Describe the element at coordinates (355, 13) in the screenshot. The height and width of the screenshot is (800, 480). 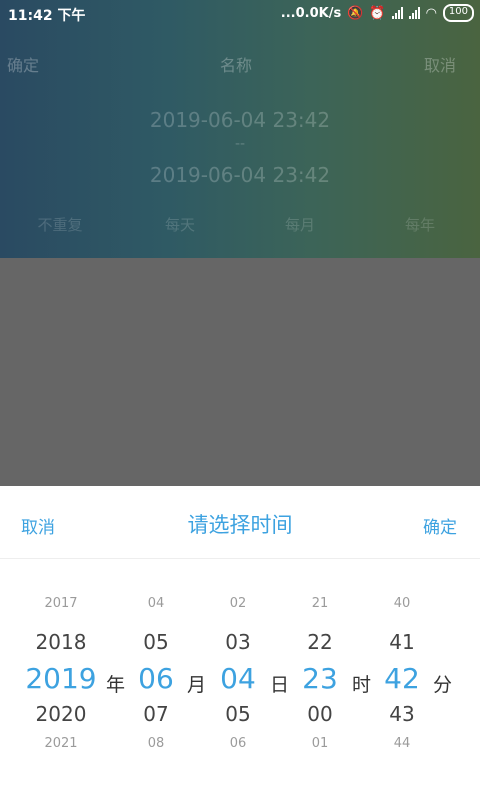
I see `mute-icon: 🔕` at that location.